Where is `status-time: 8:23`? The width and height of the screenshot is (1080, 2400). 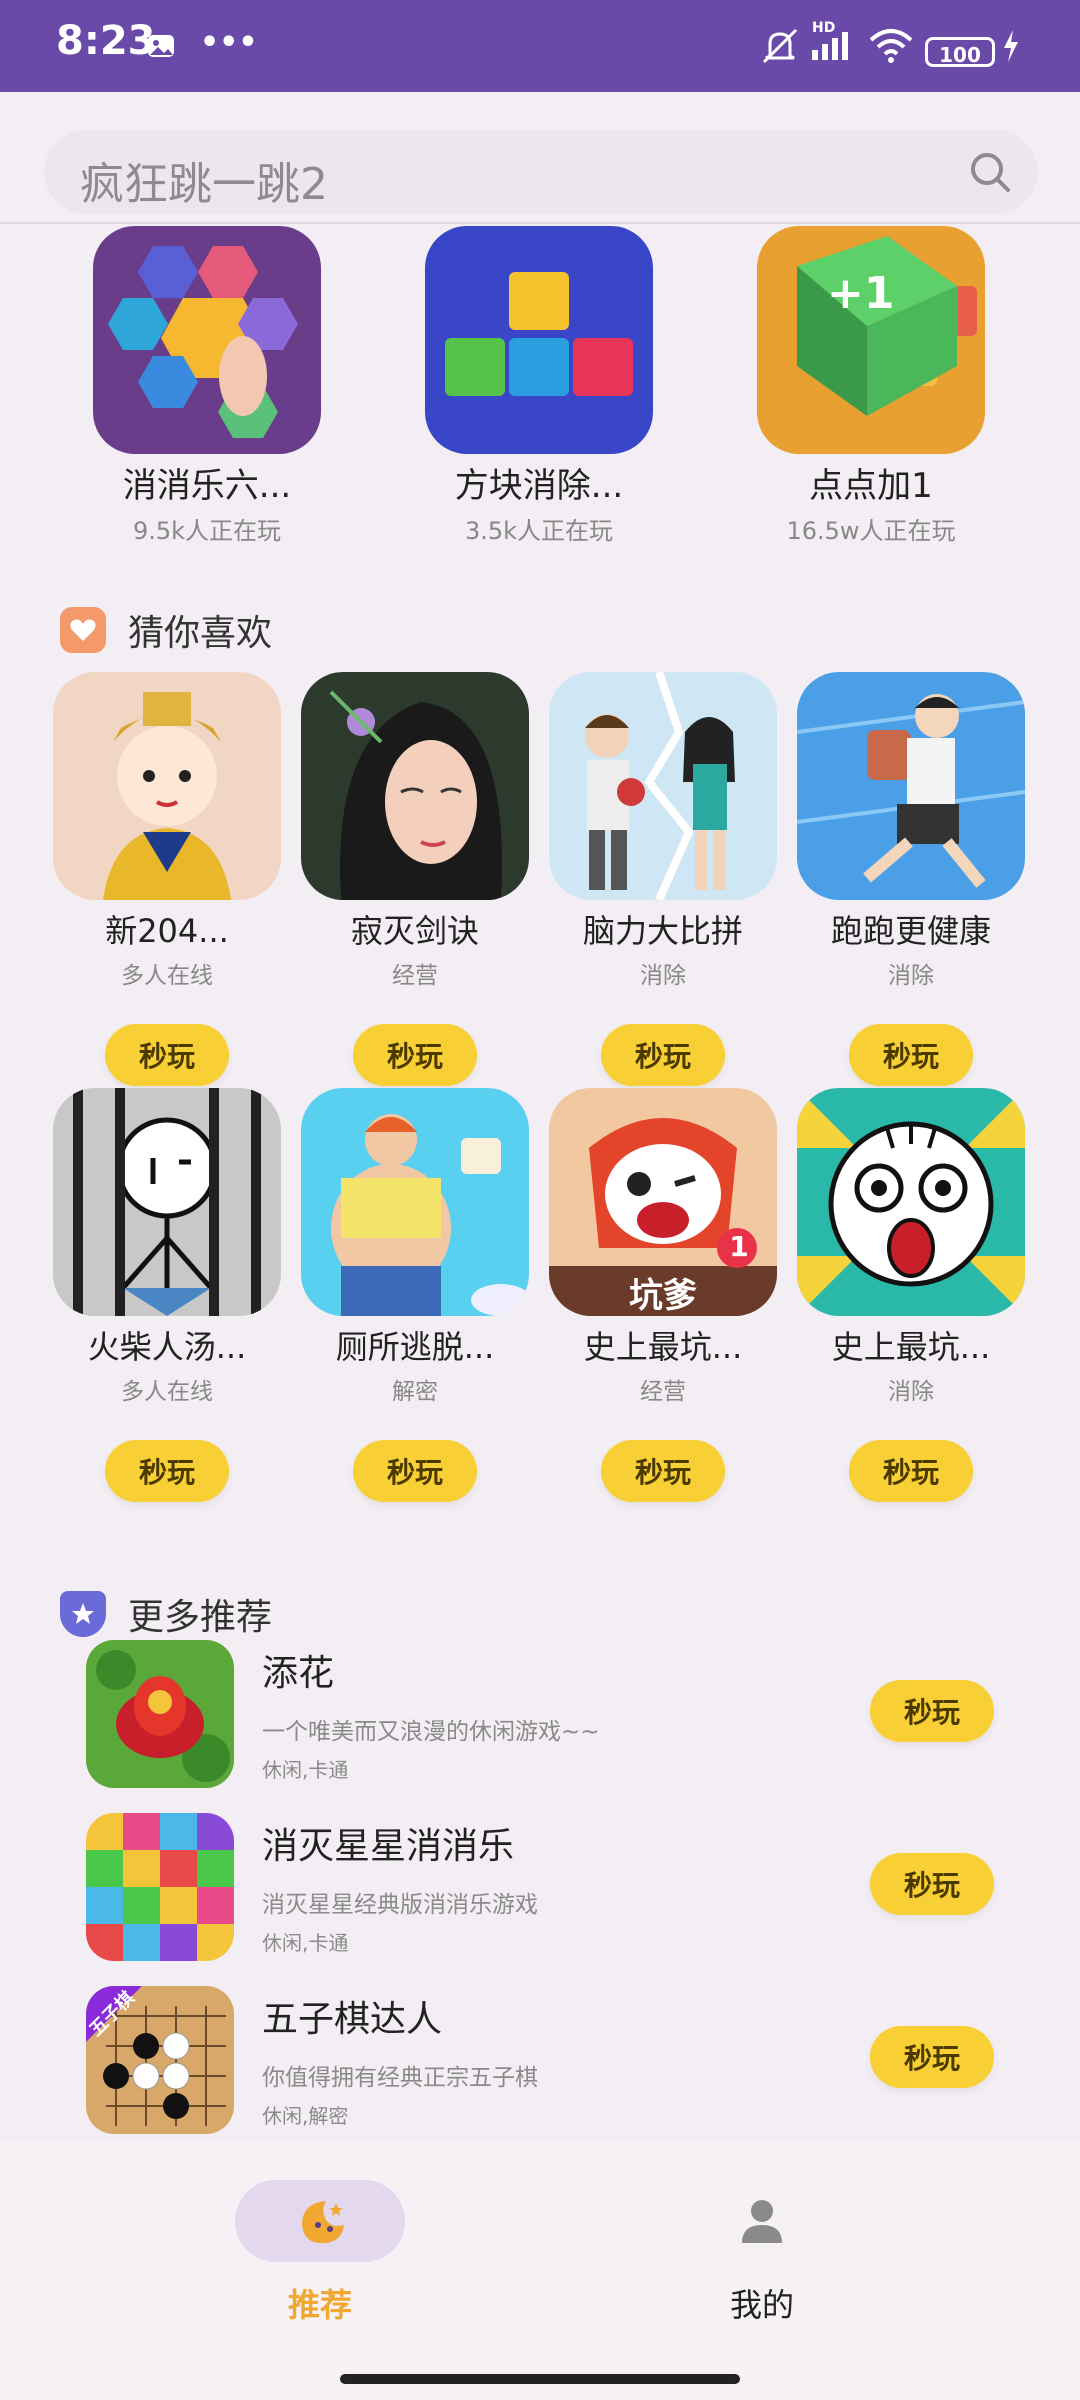 status-time: 8:23 is located at coordinates (106, 41).